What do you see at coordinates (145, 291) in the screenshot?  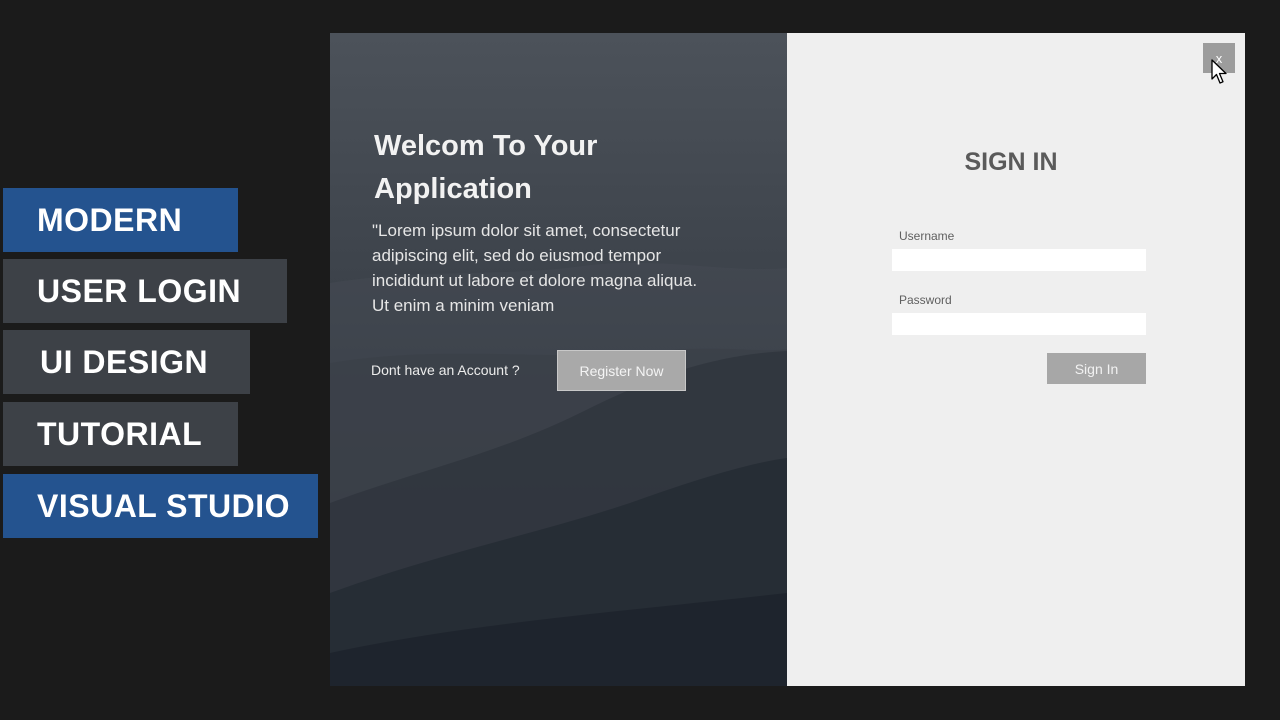 I see `tag-user-login: USER LOGIN` at bounding box center [145, 291].